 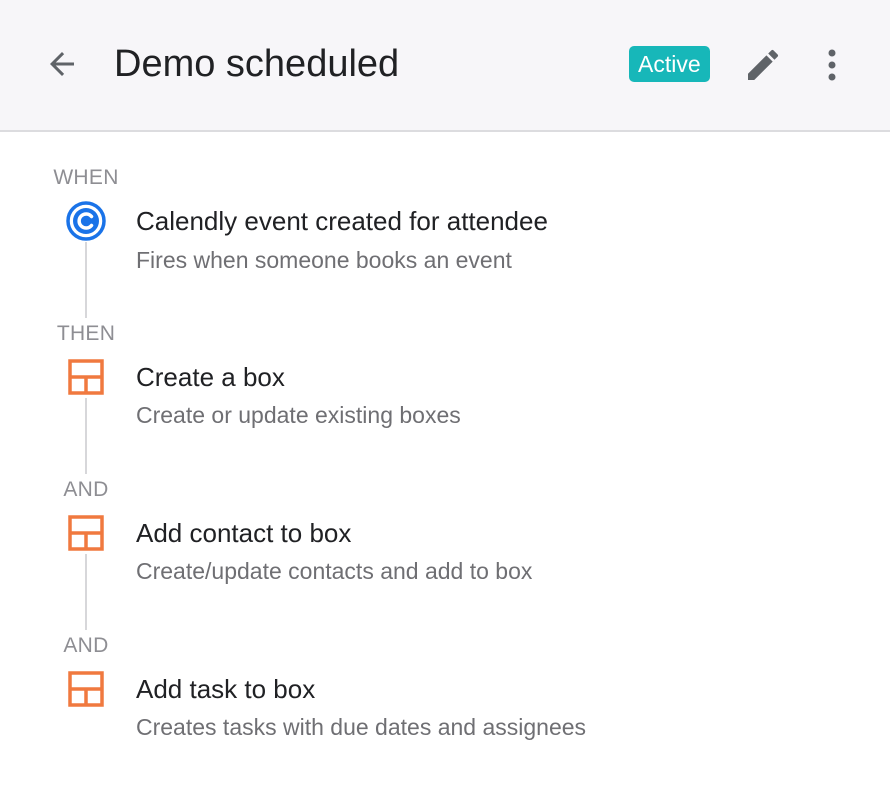 I want to click on step-title: Add contact to box, so click(x=244, y=533).